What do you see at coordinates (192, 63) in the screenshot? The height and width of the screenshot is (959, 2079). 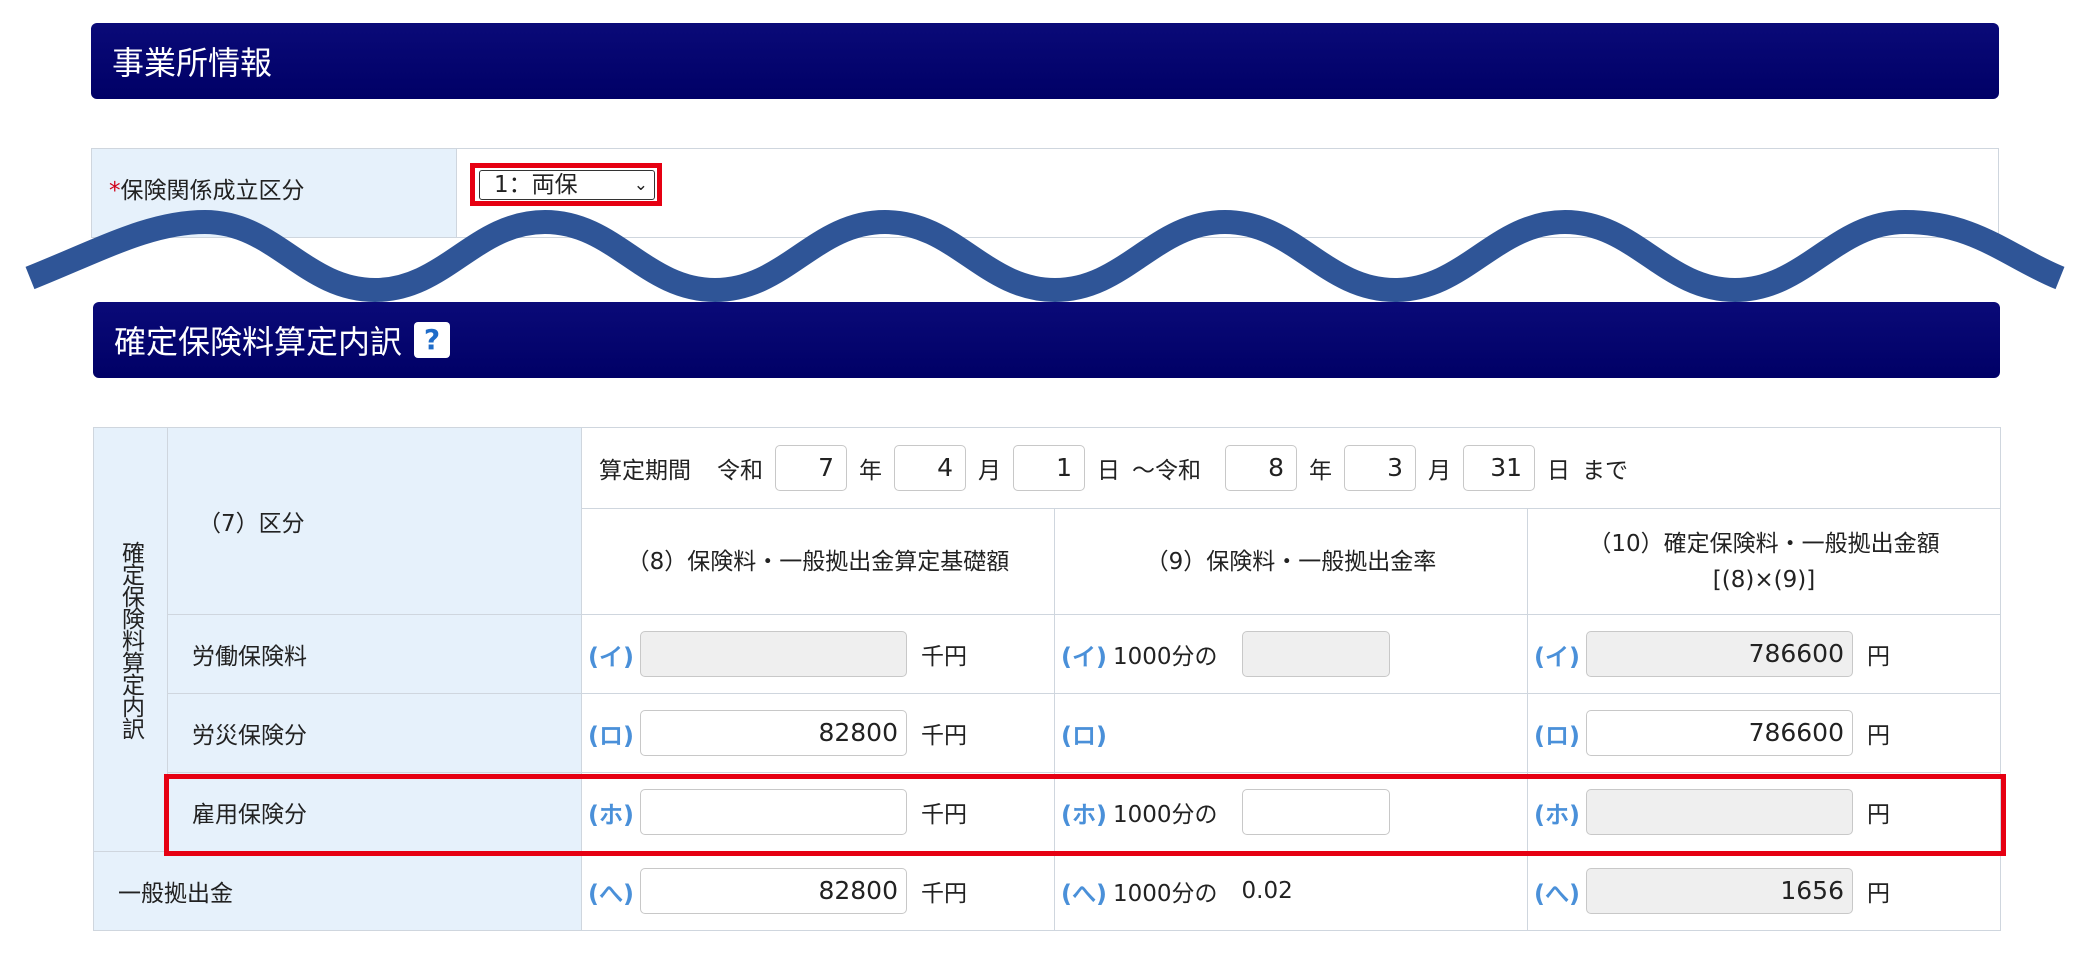 I see `office-info-title: 事業所情報` at bounding box center [192, 63].